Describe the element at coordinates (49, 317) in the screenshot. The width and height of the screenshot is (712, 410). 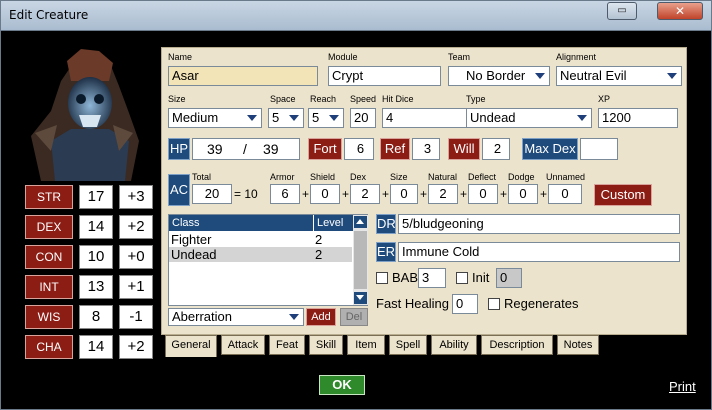
I see `ability-name-wis: WIS` at that location.